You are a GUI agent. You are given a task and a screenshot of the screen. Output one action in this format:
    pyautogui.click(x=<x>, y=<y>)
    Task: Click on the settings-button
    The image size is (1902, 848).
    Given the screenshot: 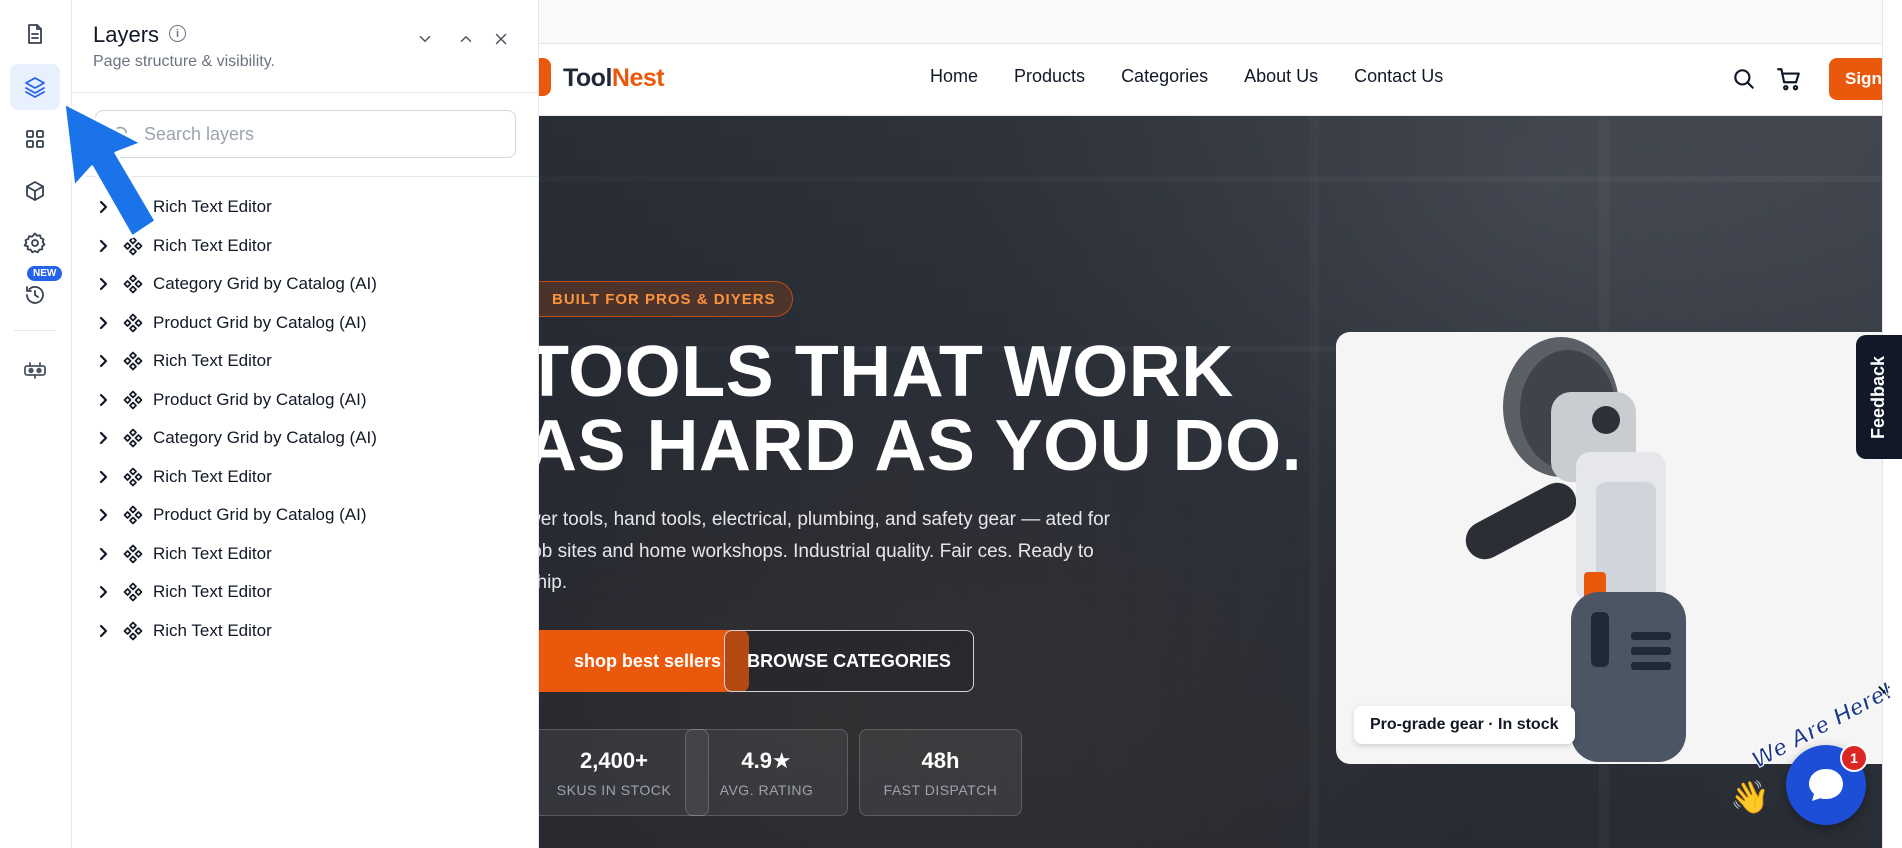 What is the action you would take?
    pyautogui.click(x=35, y=243)
    